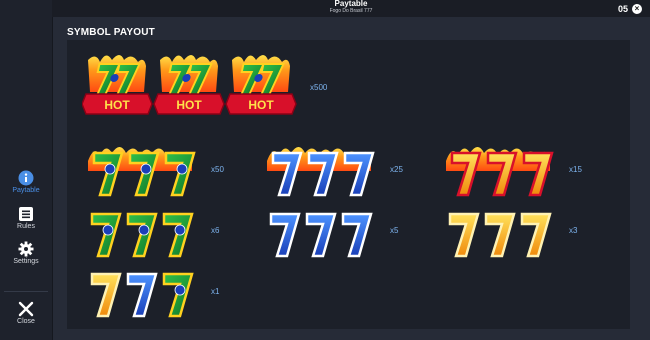 This screenshot has height=340, width=650. What do you see at coordinates (142, 235) in the screenshot?
I see `symbol-777-brazil` at bounding box center [142, 235].